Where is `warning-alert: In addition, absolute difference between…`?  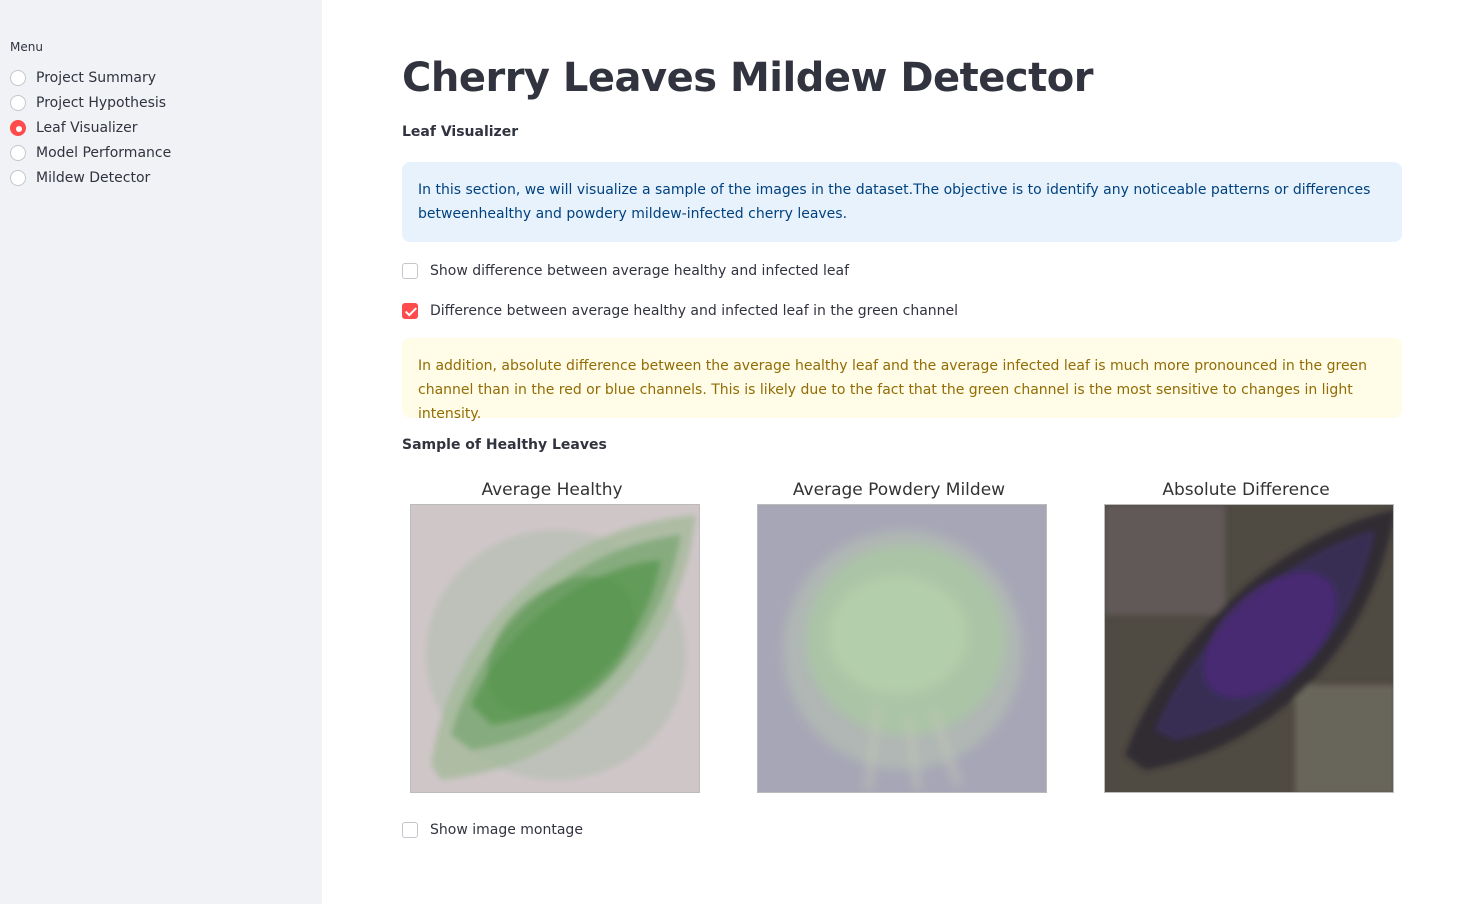 warning-alert: In addition, absolute difference between… is located at coordinates (902, 380).